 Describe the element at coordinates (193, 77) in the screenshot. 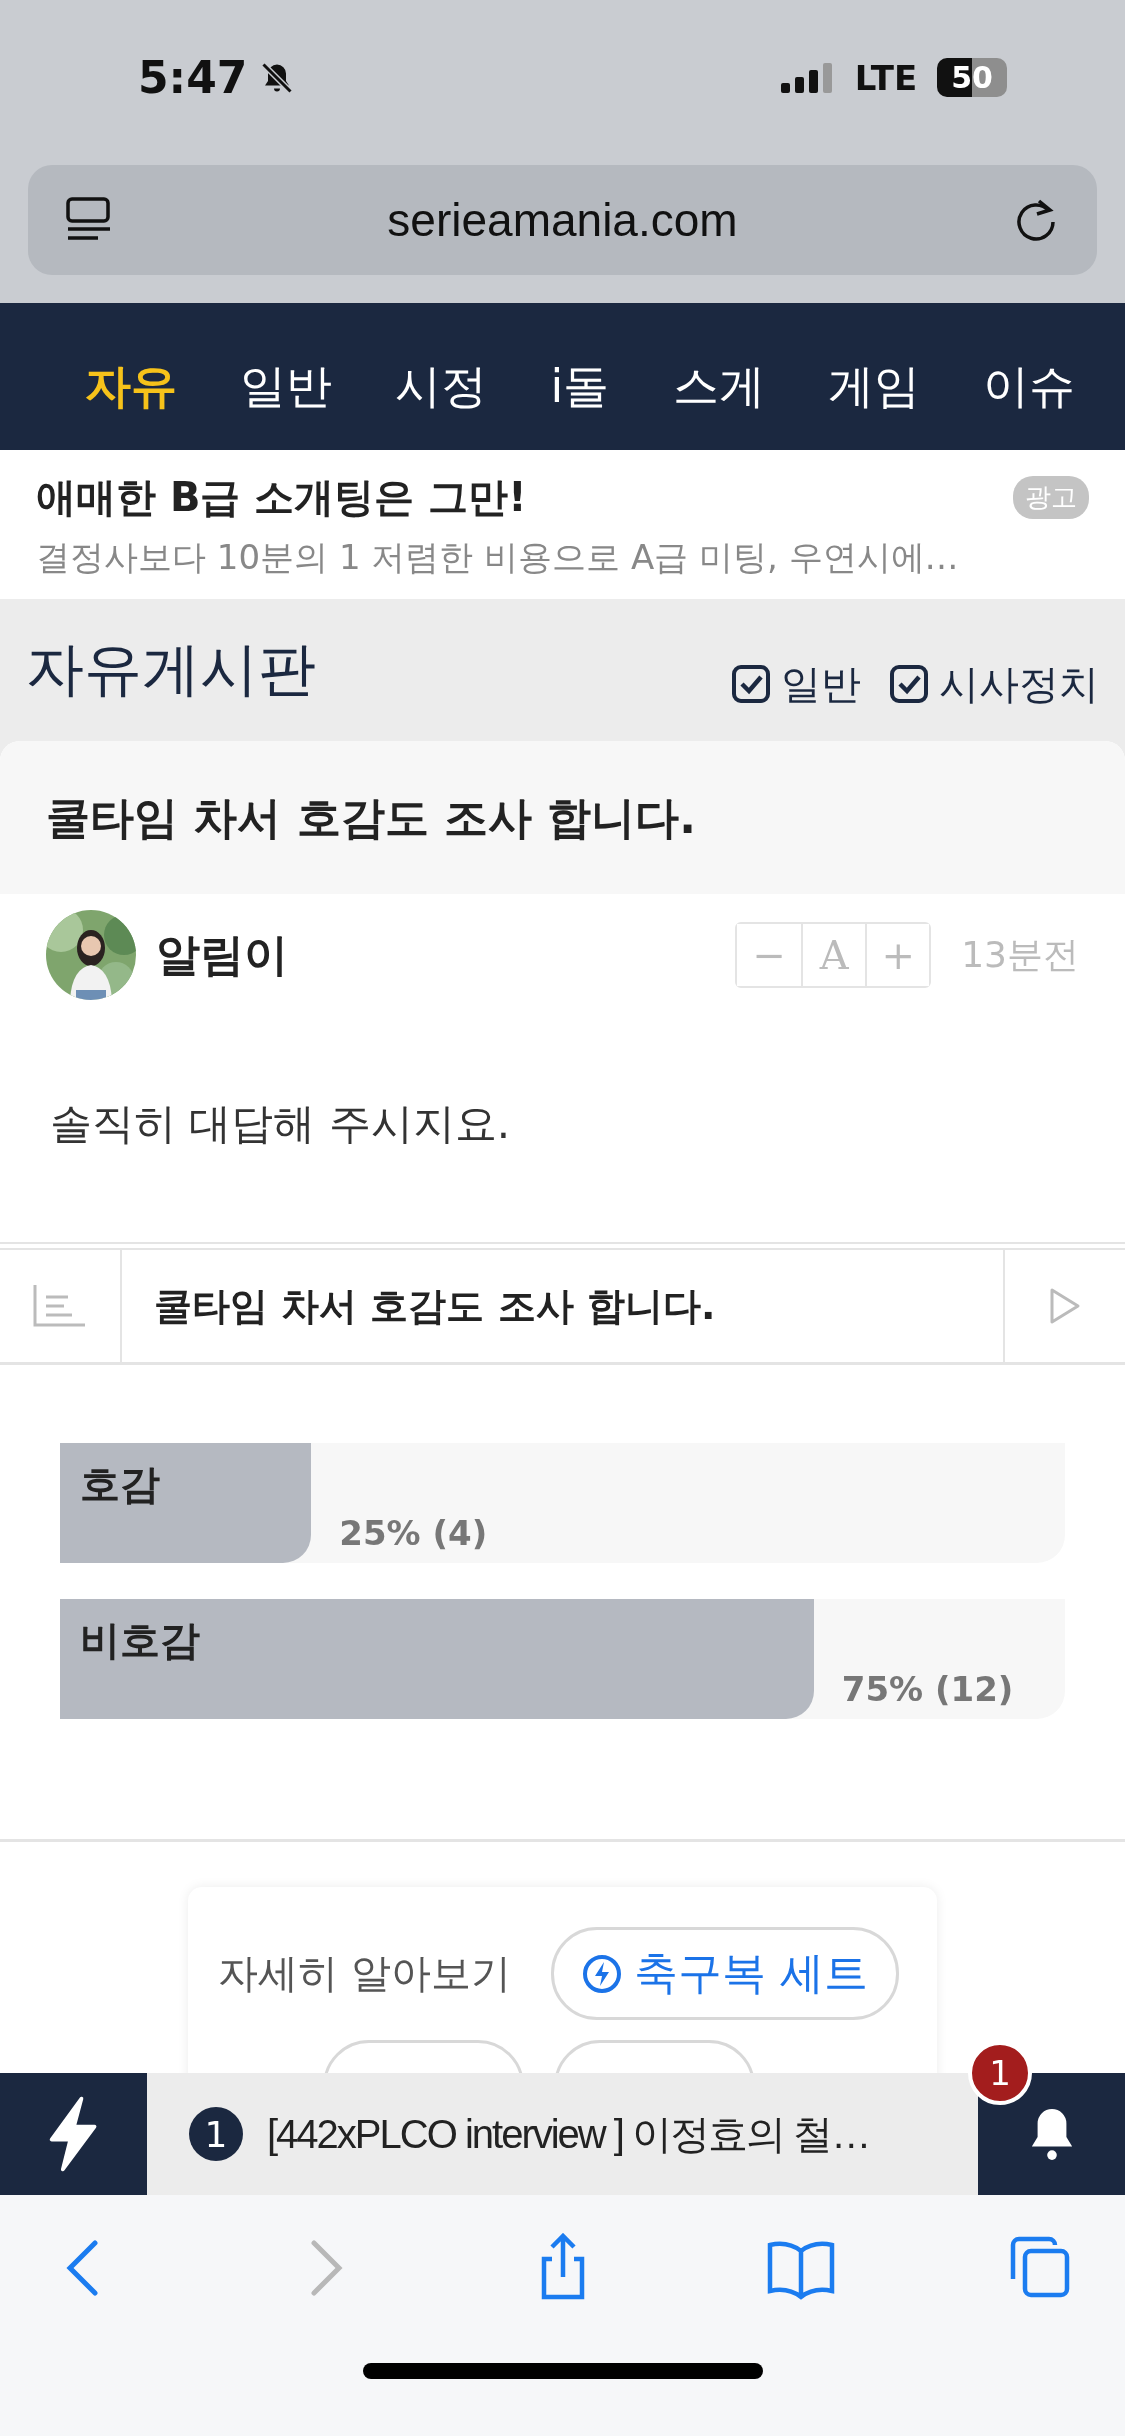

I see `status-time: 5:47` at that location.